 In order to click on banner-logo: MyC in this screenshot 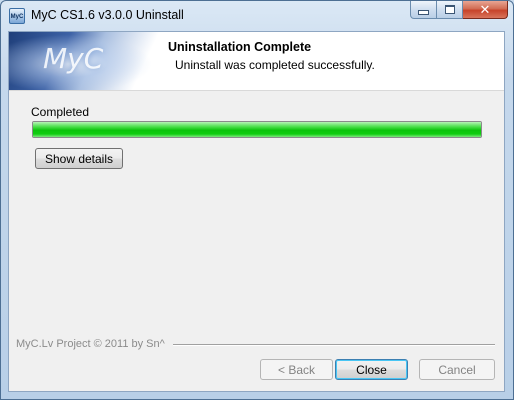, I will do `click(84, 61)`.